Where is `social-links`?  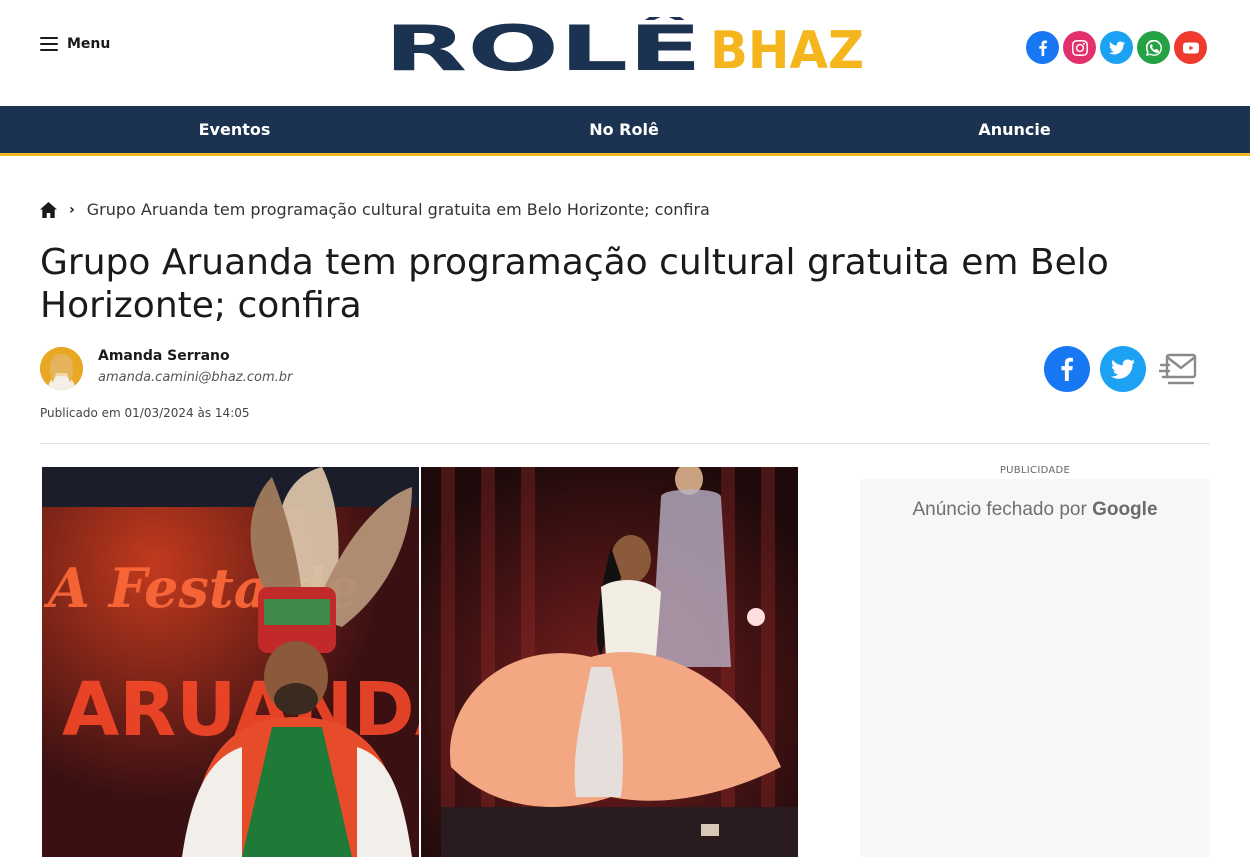 social-links is located at coordinates (1116, 47).